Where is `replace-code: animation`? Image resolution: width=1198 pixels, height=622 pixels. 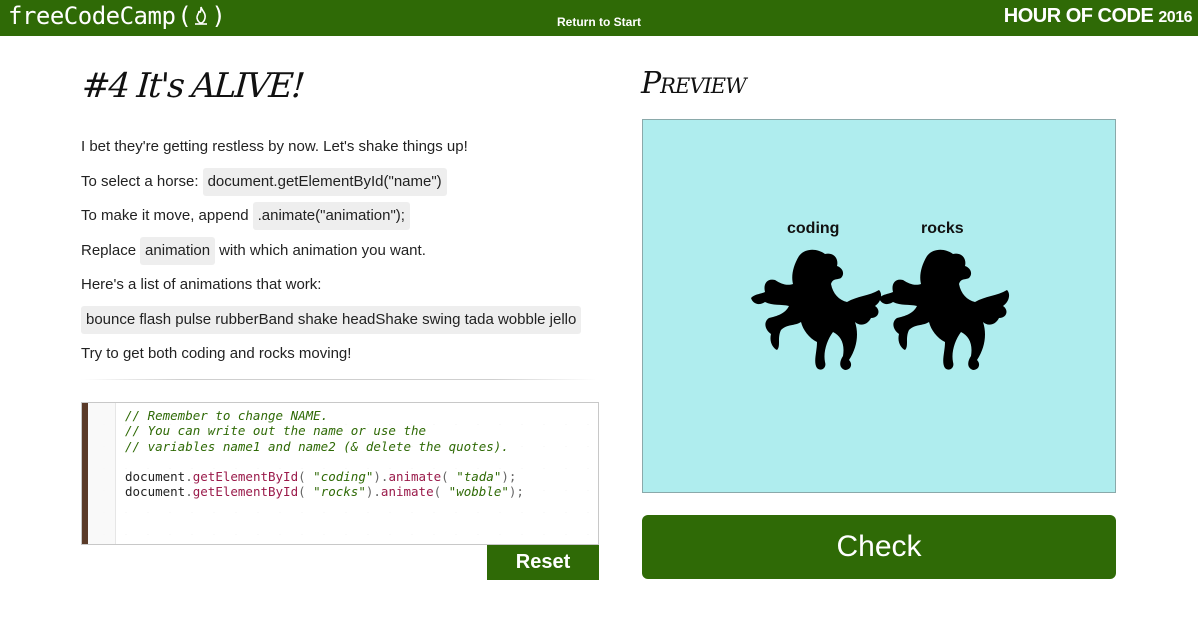 replace-code: animation is located at coordinates (178, 250).